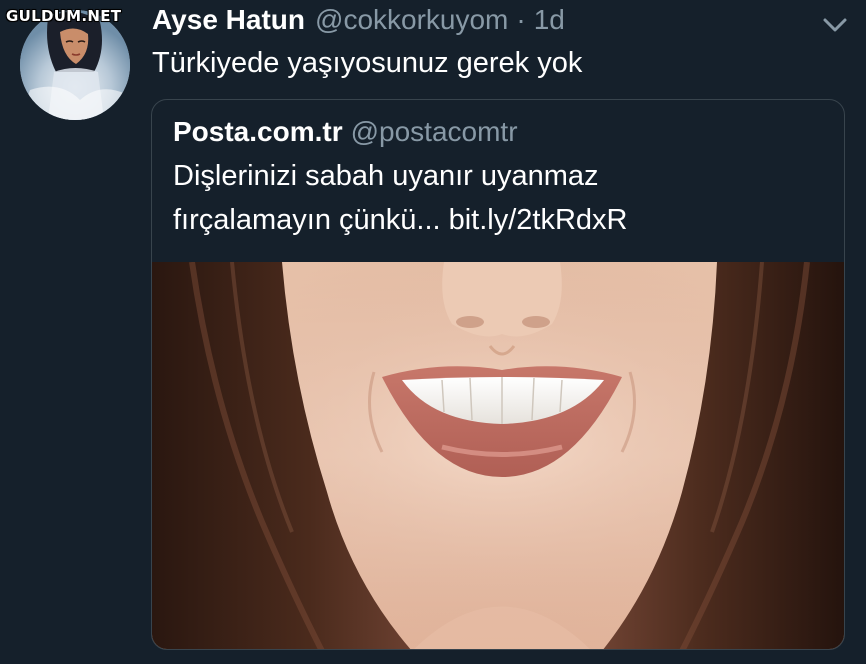 Image resolution: width=866 pixels, height=664 pixels. I want to click on quoted-author-name: Posta.com.tr, so click(258, 131).